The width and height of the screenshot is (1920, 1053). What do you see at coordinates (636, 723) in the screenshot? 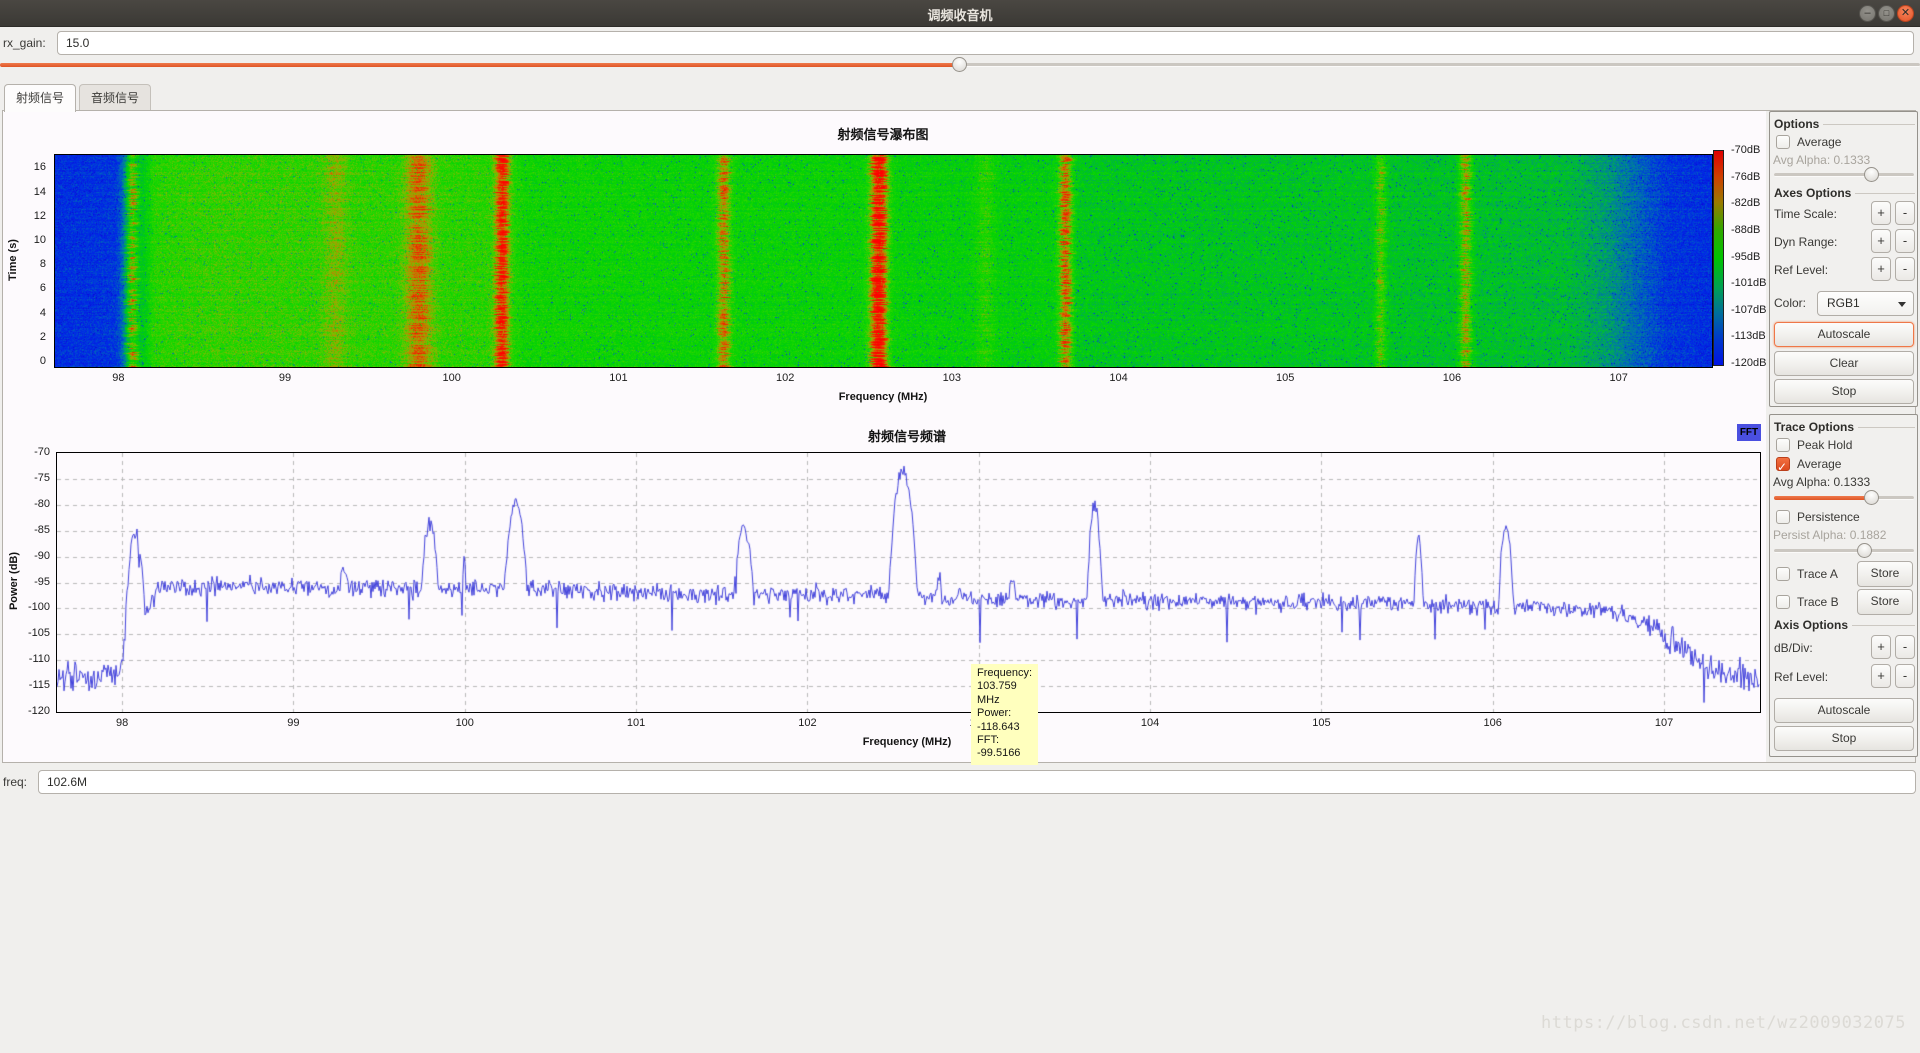
I see `tick-label: 101` at bounding box center [636, 723].